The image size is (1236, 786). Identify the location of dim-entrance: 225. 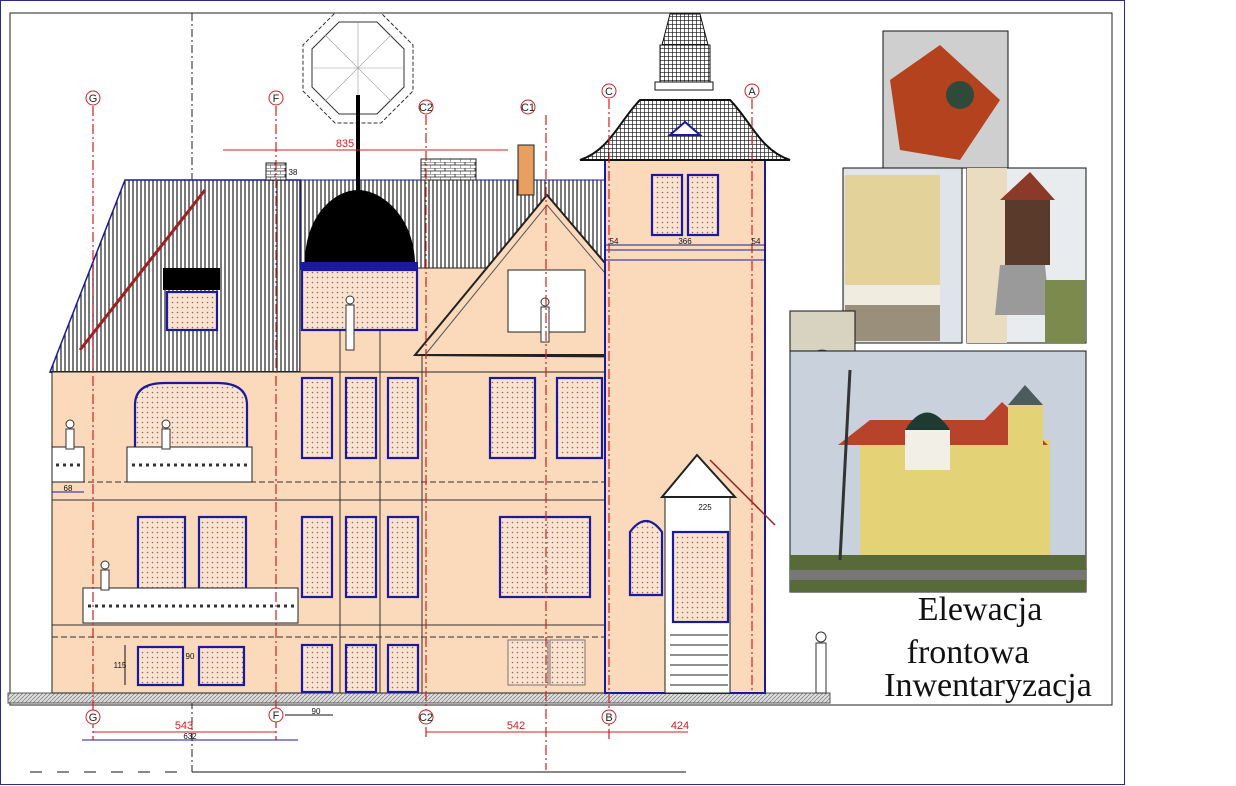
(705, 507).